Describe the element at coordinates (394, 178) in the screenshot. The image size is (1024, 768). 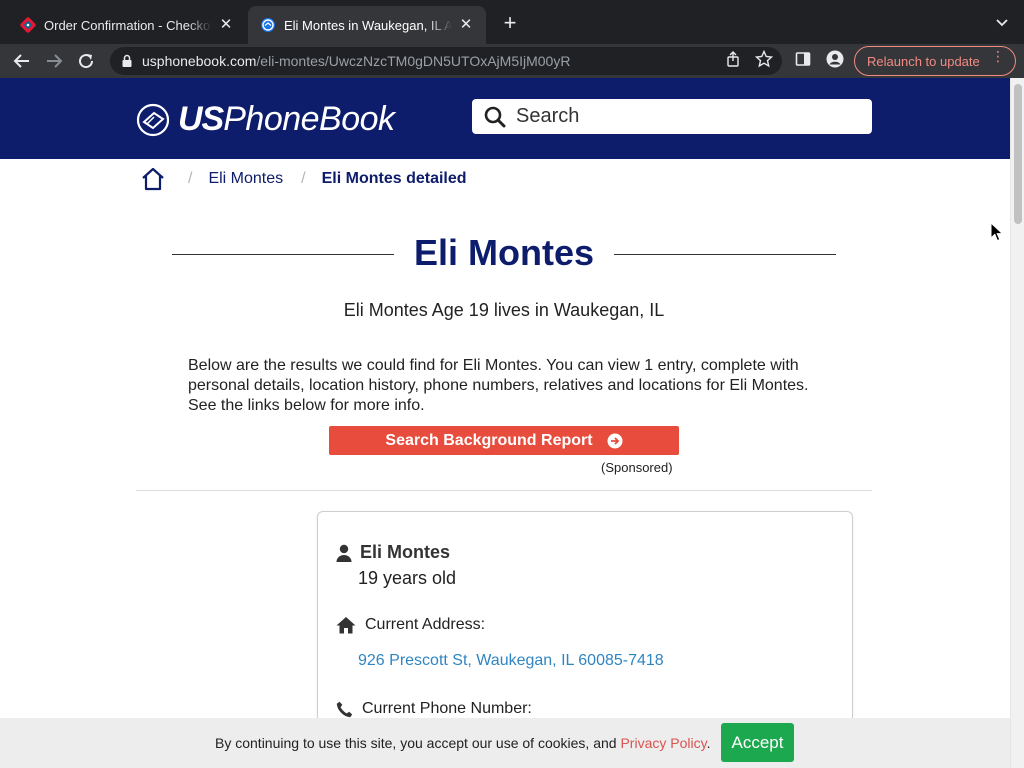
I see `breadcrumb-item-current: Eli Montes detailed` at that location.